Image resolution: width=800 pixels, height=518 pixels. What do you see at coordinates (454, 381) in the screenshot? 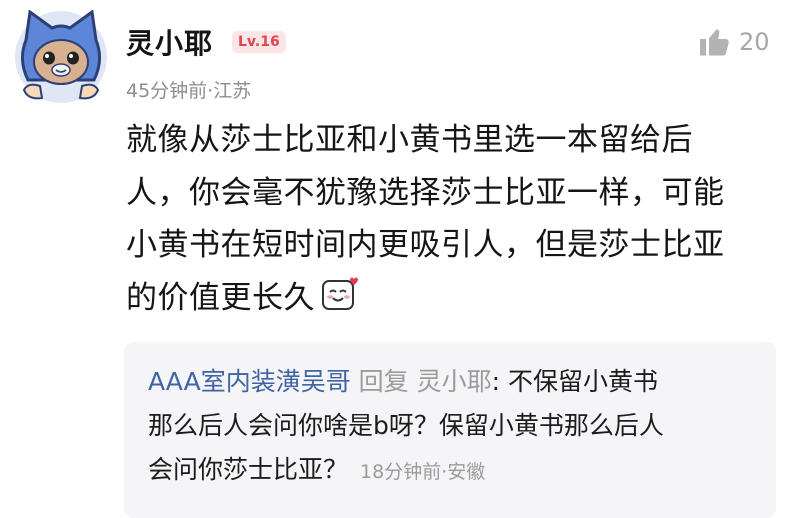
I see `reply-target-user: 灵小耶` at bounding box center [454, 381].